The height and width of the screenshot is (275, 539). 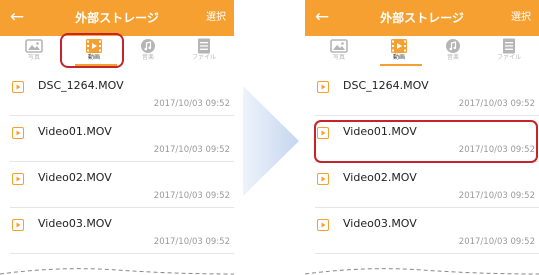 I want to click on list-item: Video01.MOV 2017/10/03 09:52, so click(x=117, y=139).